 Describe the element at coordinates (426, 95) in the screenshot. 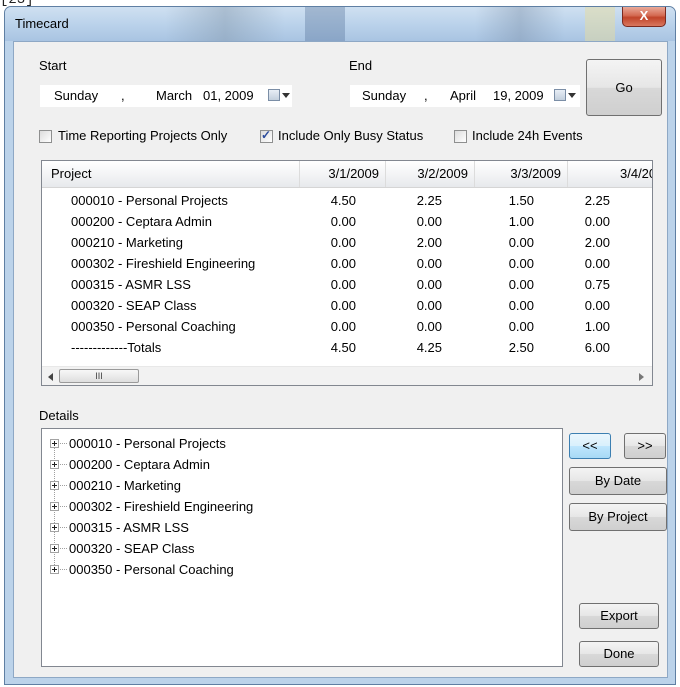

I see `end-sep: ,` at that location.